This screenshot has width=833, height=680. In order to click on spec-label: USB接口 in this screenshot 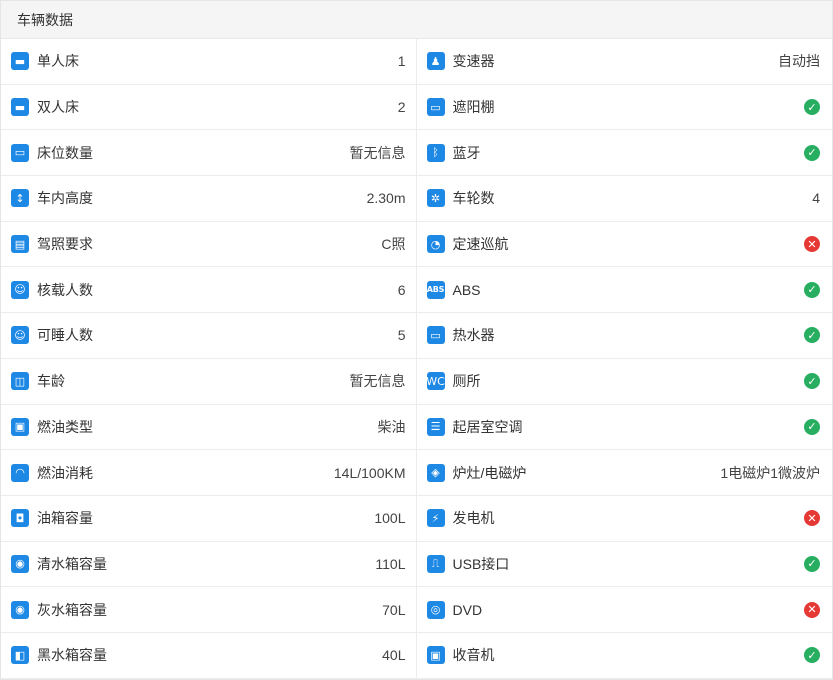, I will do `click(481, 563)`.